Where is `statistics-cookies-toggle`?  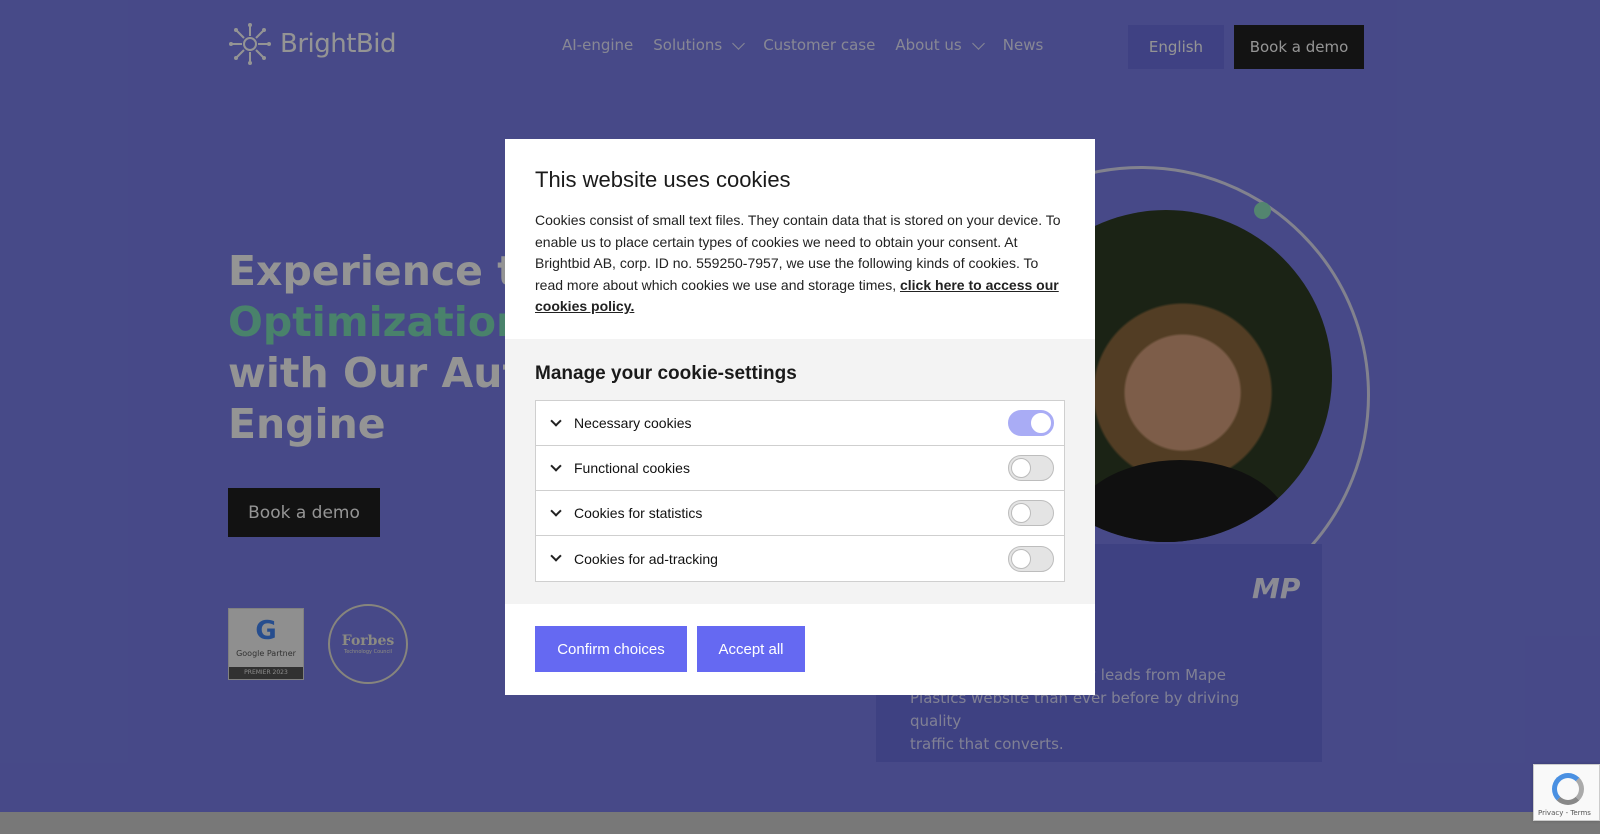 statistics-cookies-toggle is located at coordinates (1031, 513).